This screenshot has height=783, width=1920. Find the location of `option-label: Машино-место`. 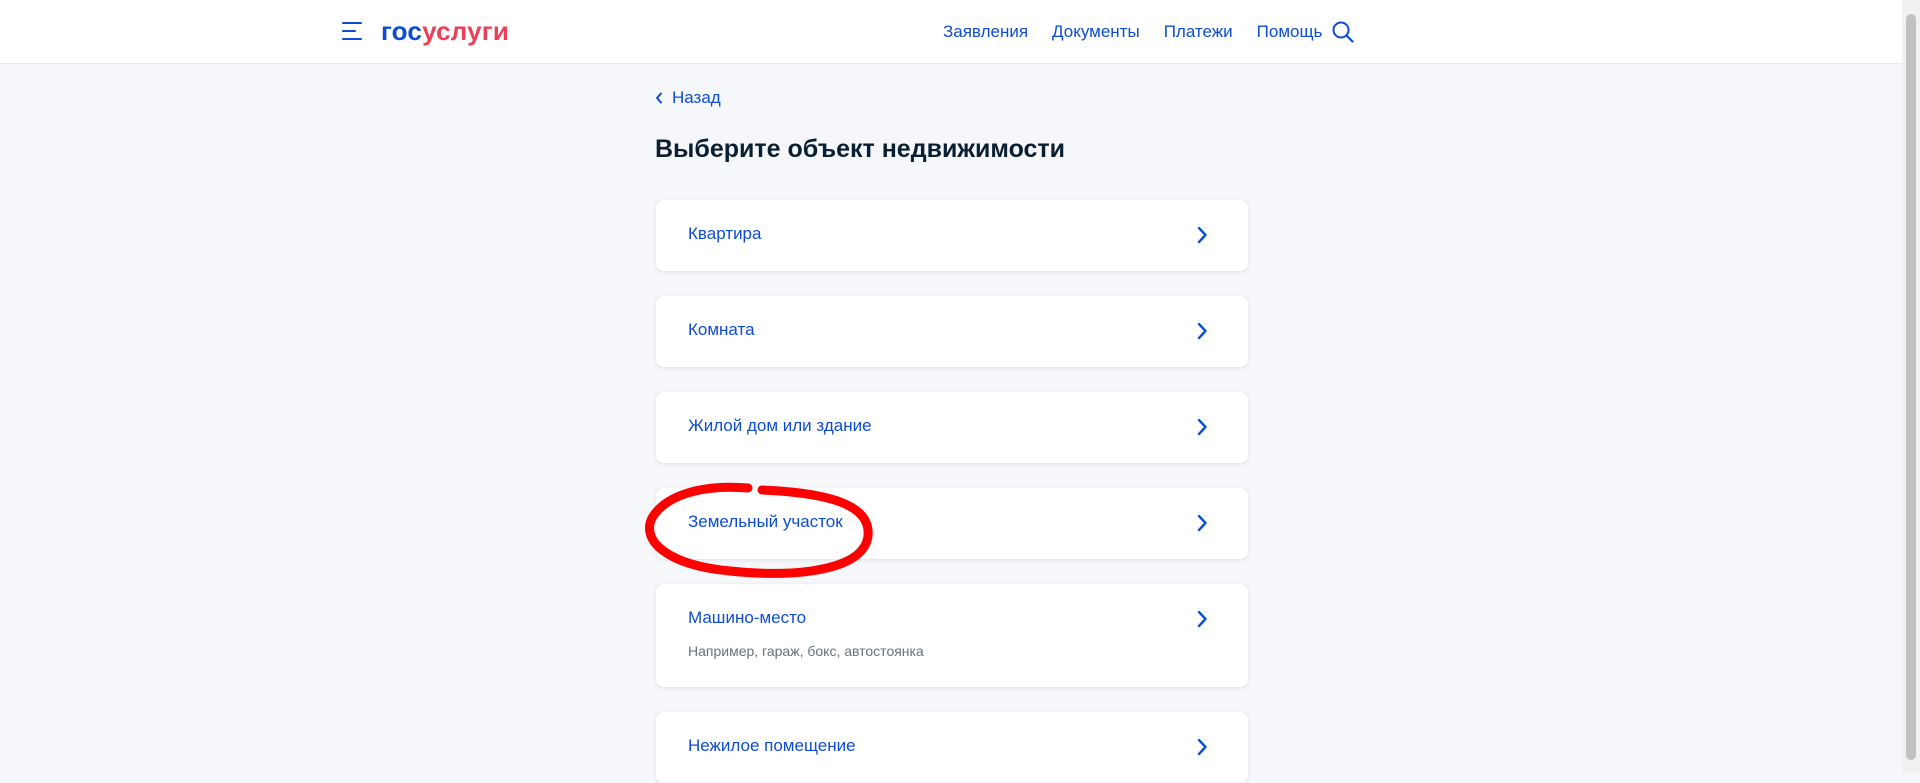

option-label: Машино-место is located at coordinates (747, 617).